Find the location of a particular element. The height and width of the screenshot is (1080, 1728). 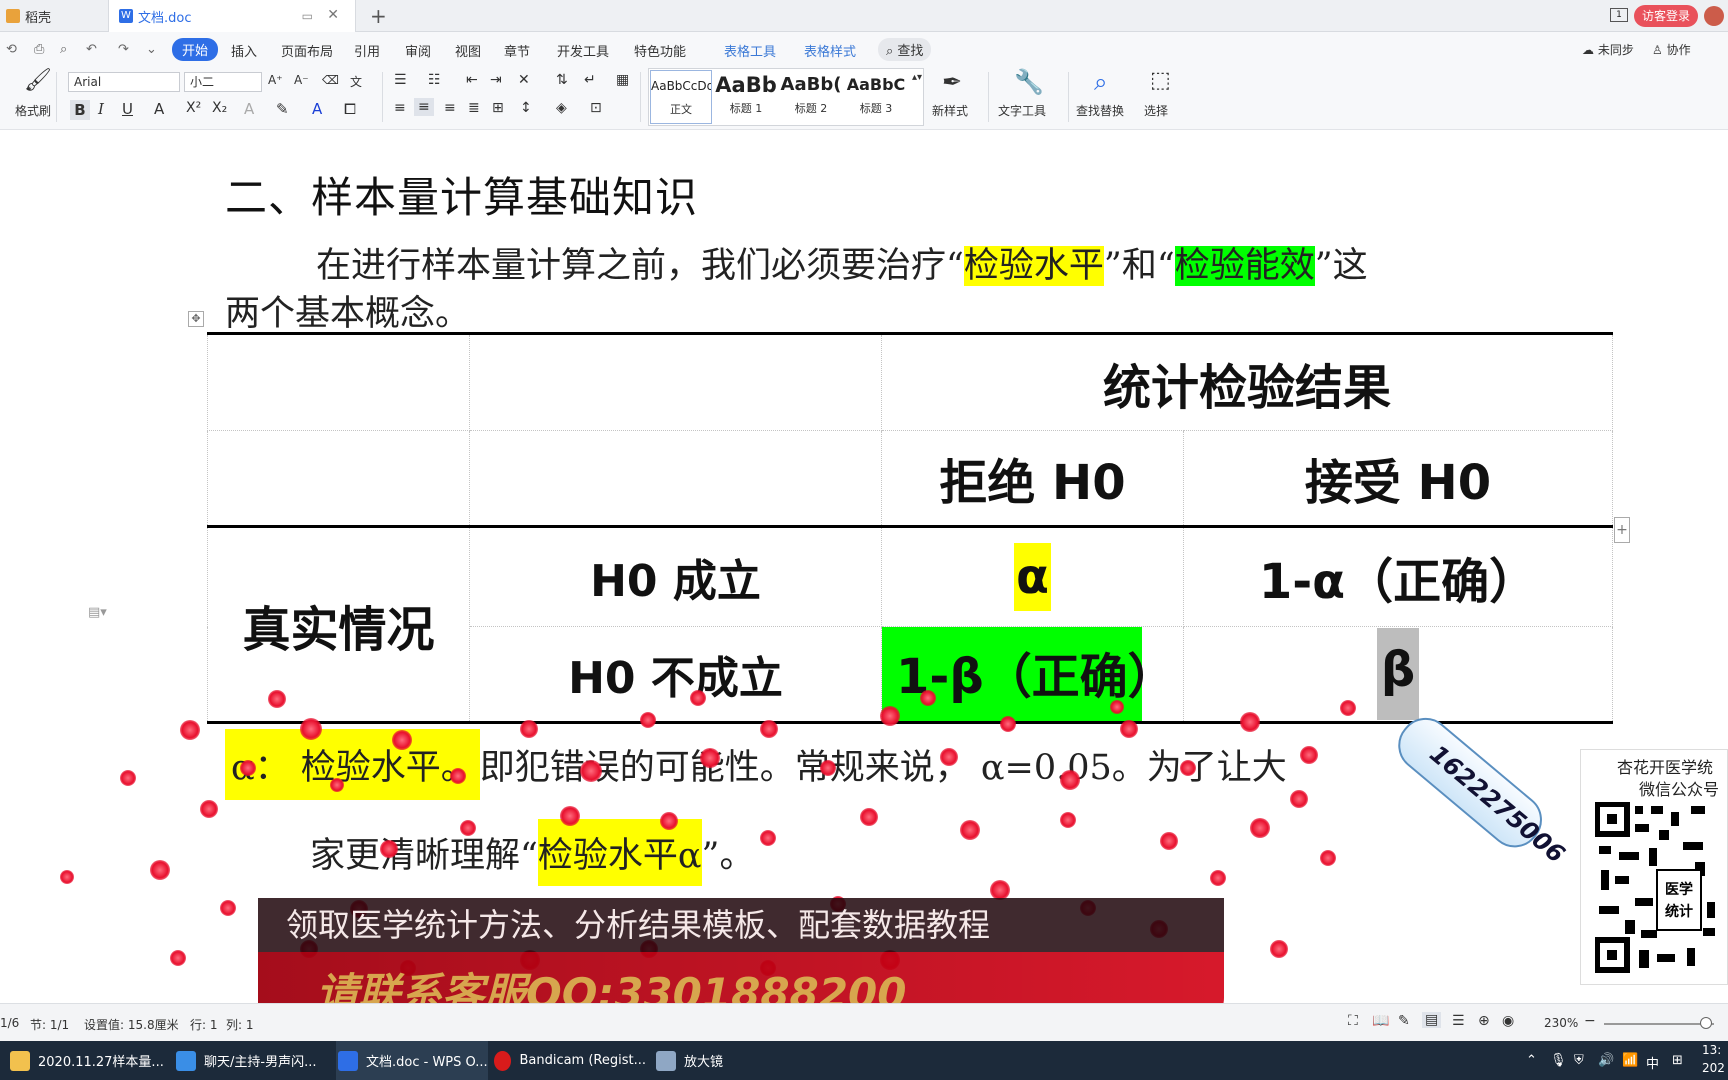

menu-start: 开始 is located at coordinates (195, 49).